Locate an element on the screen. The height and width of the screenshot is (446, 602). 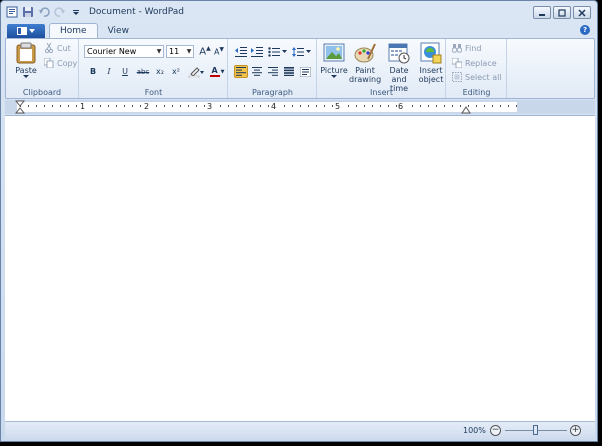
maximize-button is located at coordinates (562, 12).